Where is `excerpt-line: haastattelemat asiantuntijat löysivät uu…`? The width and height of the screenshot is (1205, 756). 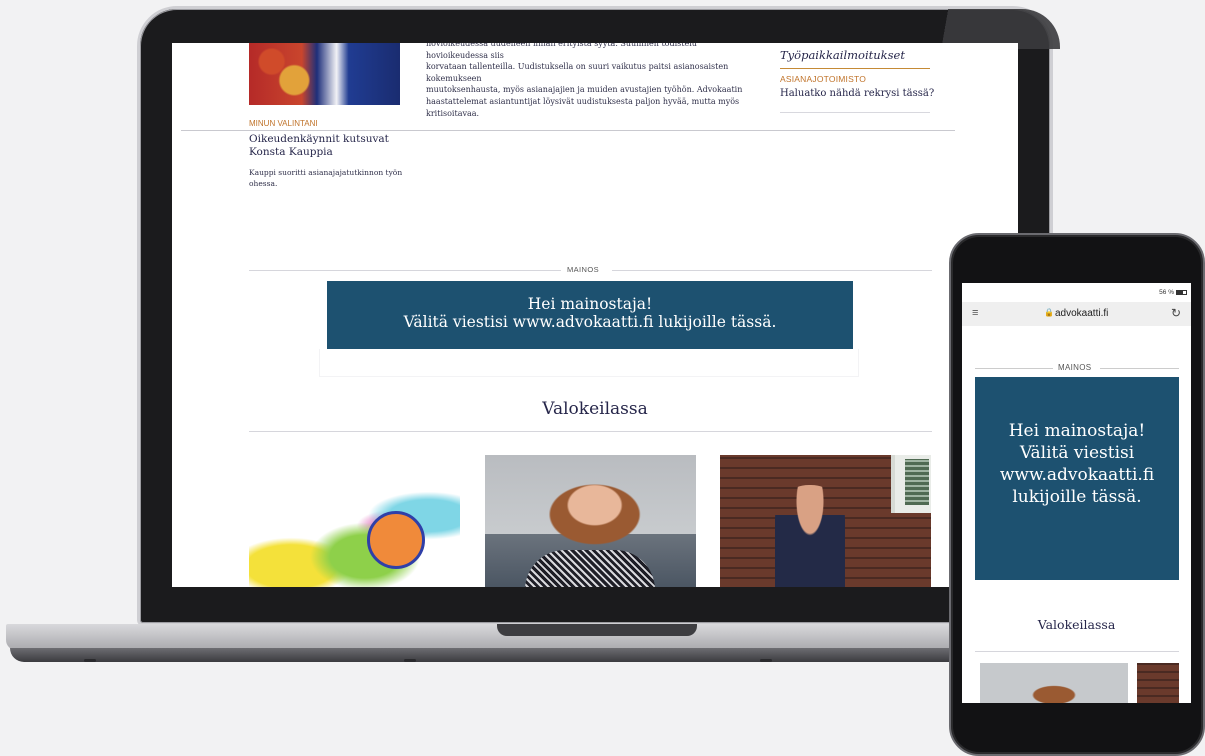 excerpt-line: haastattelemat asiantuntijat löysivät uu… is located at coordinates (583, 101).